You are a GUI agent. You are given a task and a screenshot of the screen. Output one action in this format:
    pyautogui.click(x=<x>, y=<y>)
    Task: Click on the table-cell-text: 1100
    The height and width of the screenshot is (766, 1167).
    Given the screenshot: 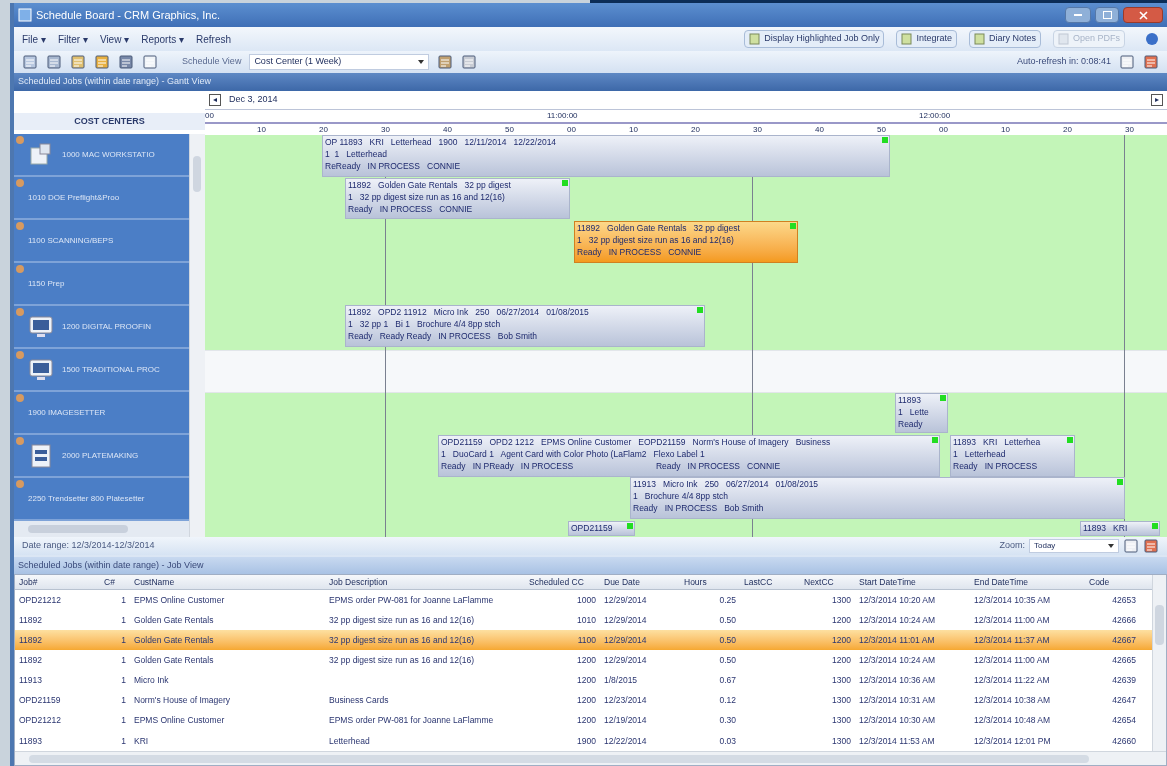 What is the action you would take?
    pyautogui.click(x=586, y=640)
    